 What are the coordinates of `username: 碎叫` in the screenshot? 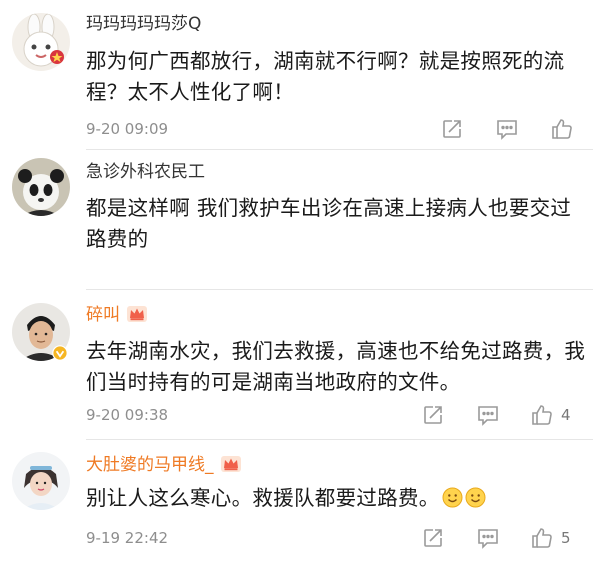 It's located at (117, 316).